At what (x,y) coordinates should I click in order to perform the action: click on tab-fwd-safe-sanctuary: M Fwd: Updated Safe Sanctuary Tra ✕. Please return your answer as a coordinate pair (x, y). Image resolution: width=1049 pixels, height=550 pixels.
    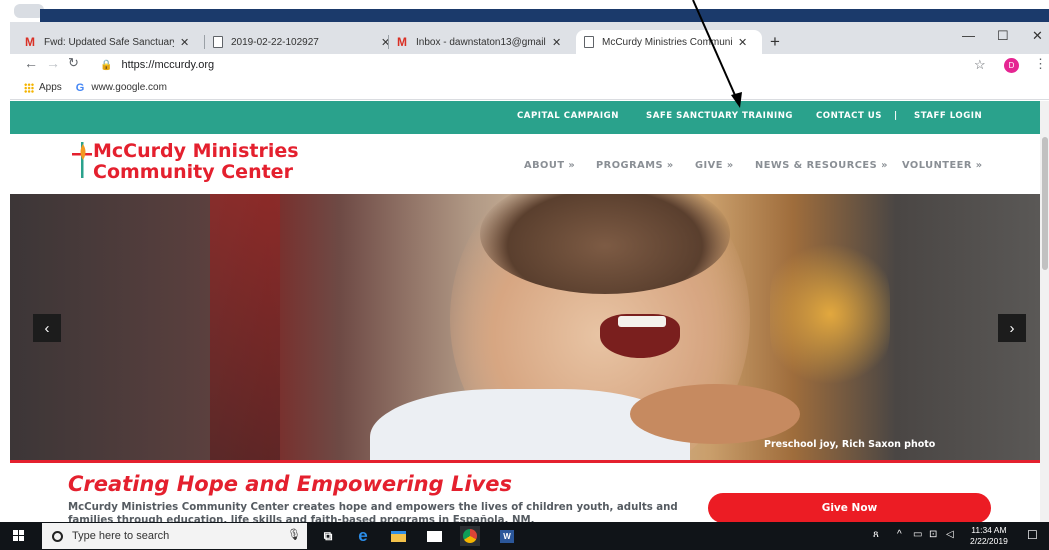
    Looking at the image, I should click on (106, 42).